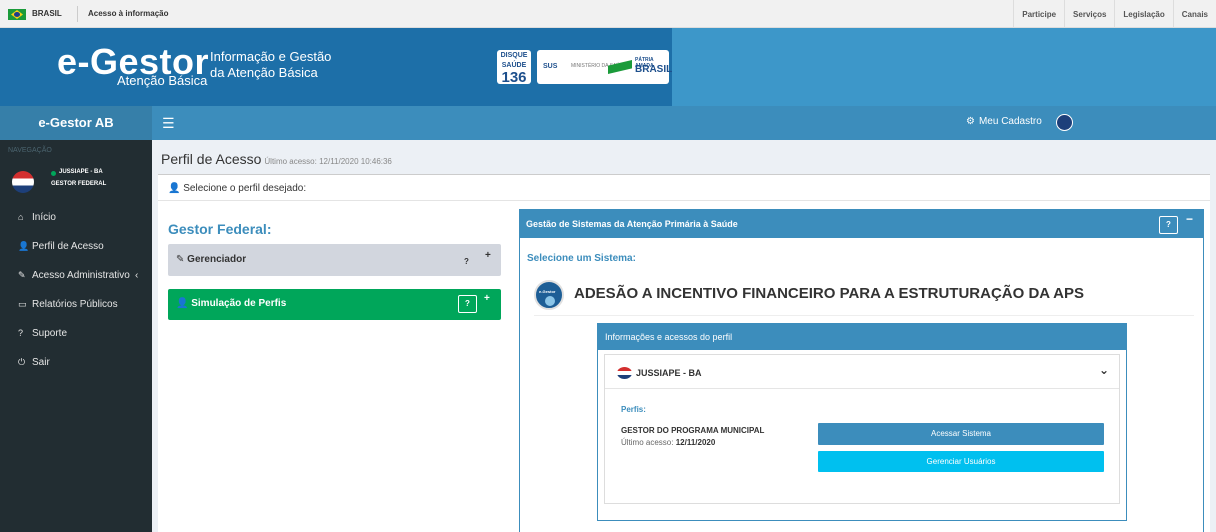  What do you see at coordinates (1064, 122) in the screenshot?
I see `user-avatar` at bounding box center [1064, 122].